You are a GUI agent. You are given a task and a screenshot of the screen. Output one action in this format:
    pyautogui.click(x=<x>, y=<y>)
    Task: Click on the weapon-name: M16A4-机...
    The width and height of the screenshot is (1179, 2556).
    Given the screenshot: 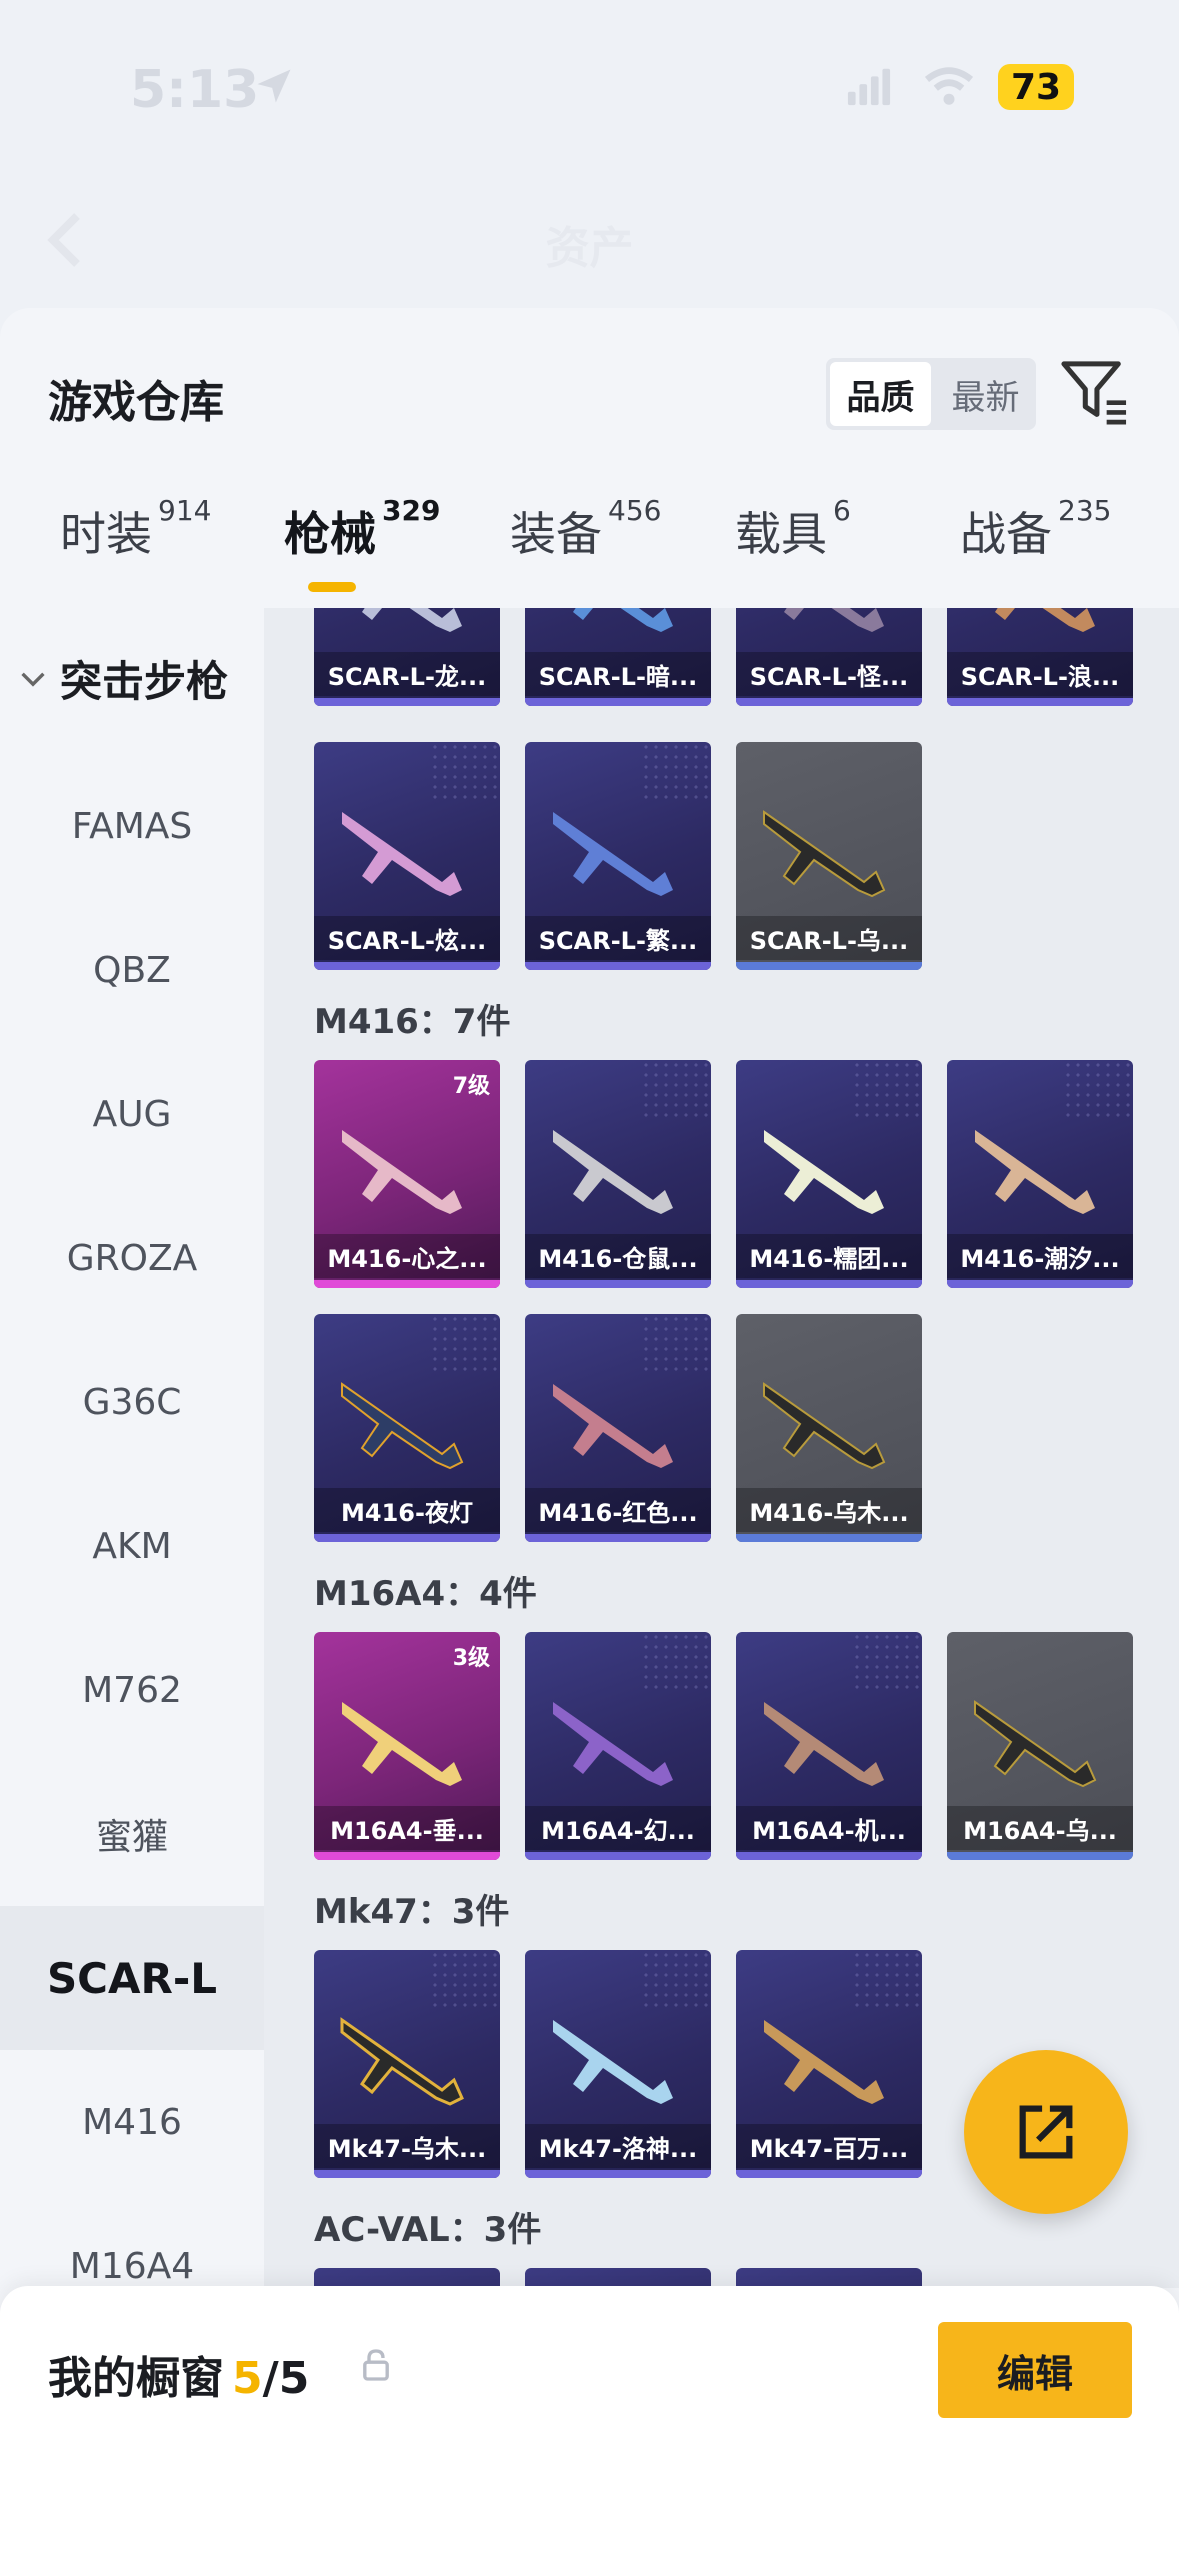 What is the action you would take?
    pyautogui.click(x=829, y=1828)
    